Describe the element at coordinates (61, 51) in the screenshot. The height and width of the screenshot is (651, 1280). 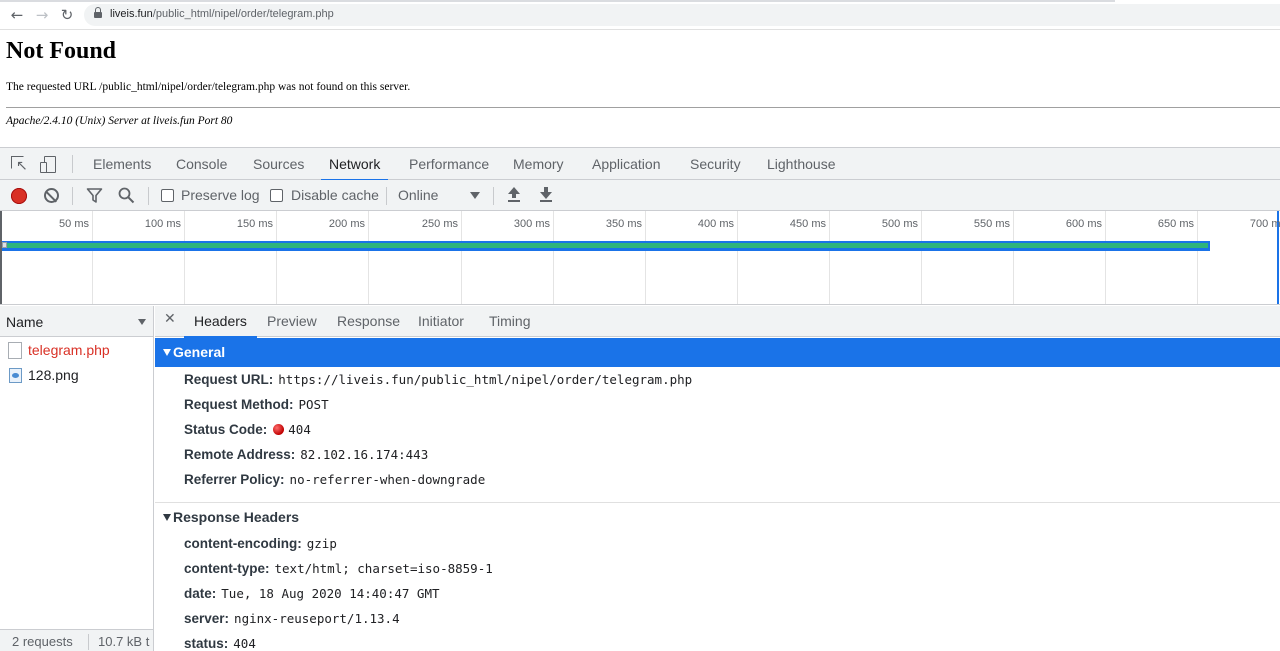
I see `page-title: Not Found` at that location.